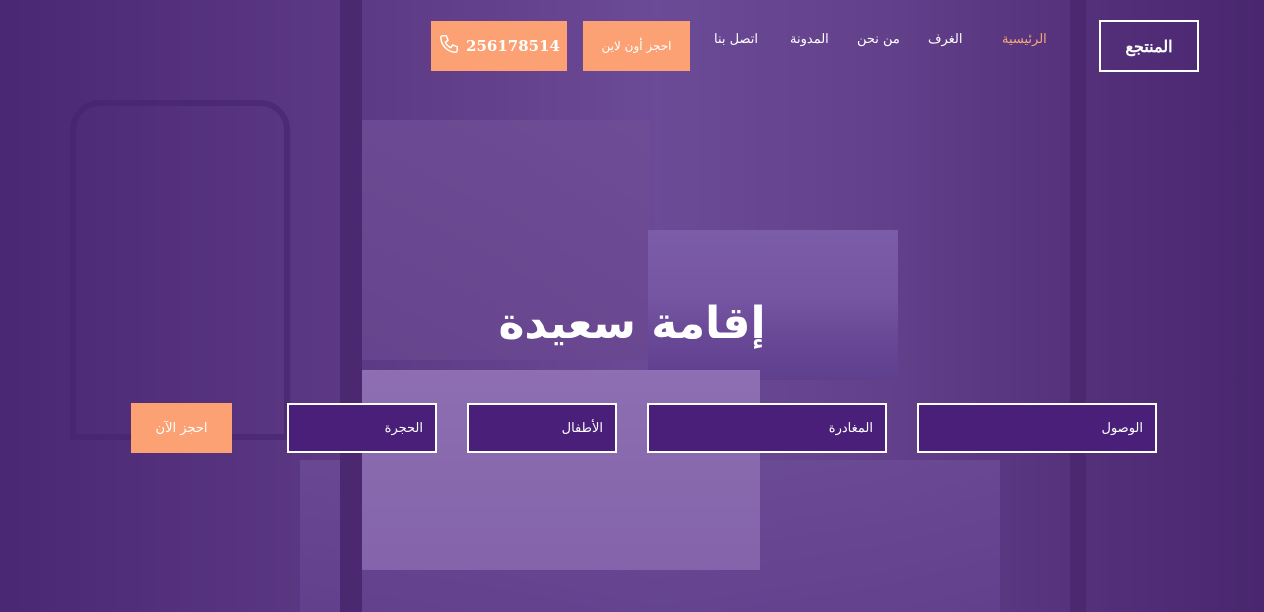  What do you see at coordinates (767, 428) in the screenshot?
I see `departure-field: المغادرة` at bounding box center [767, 428].